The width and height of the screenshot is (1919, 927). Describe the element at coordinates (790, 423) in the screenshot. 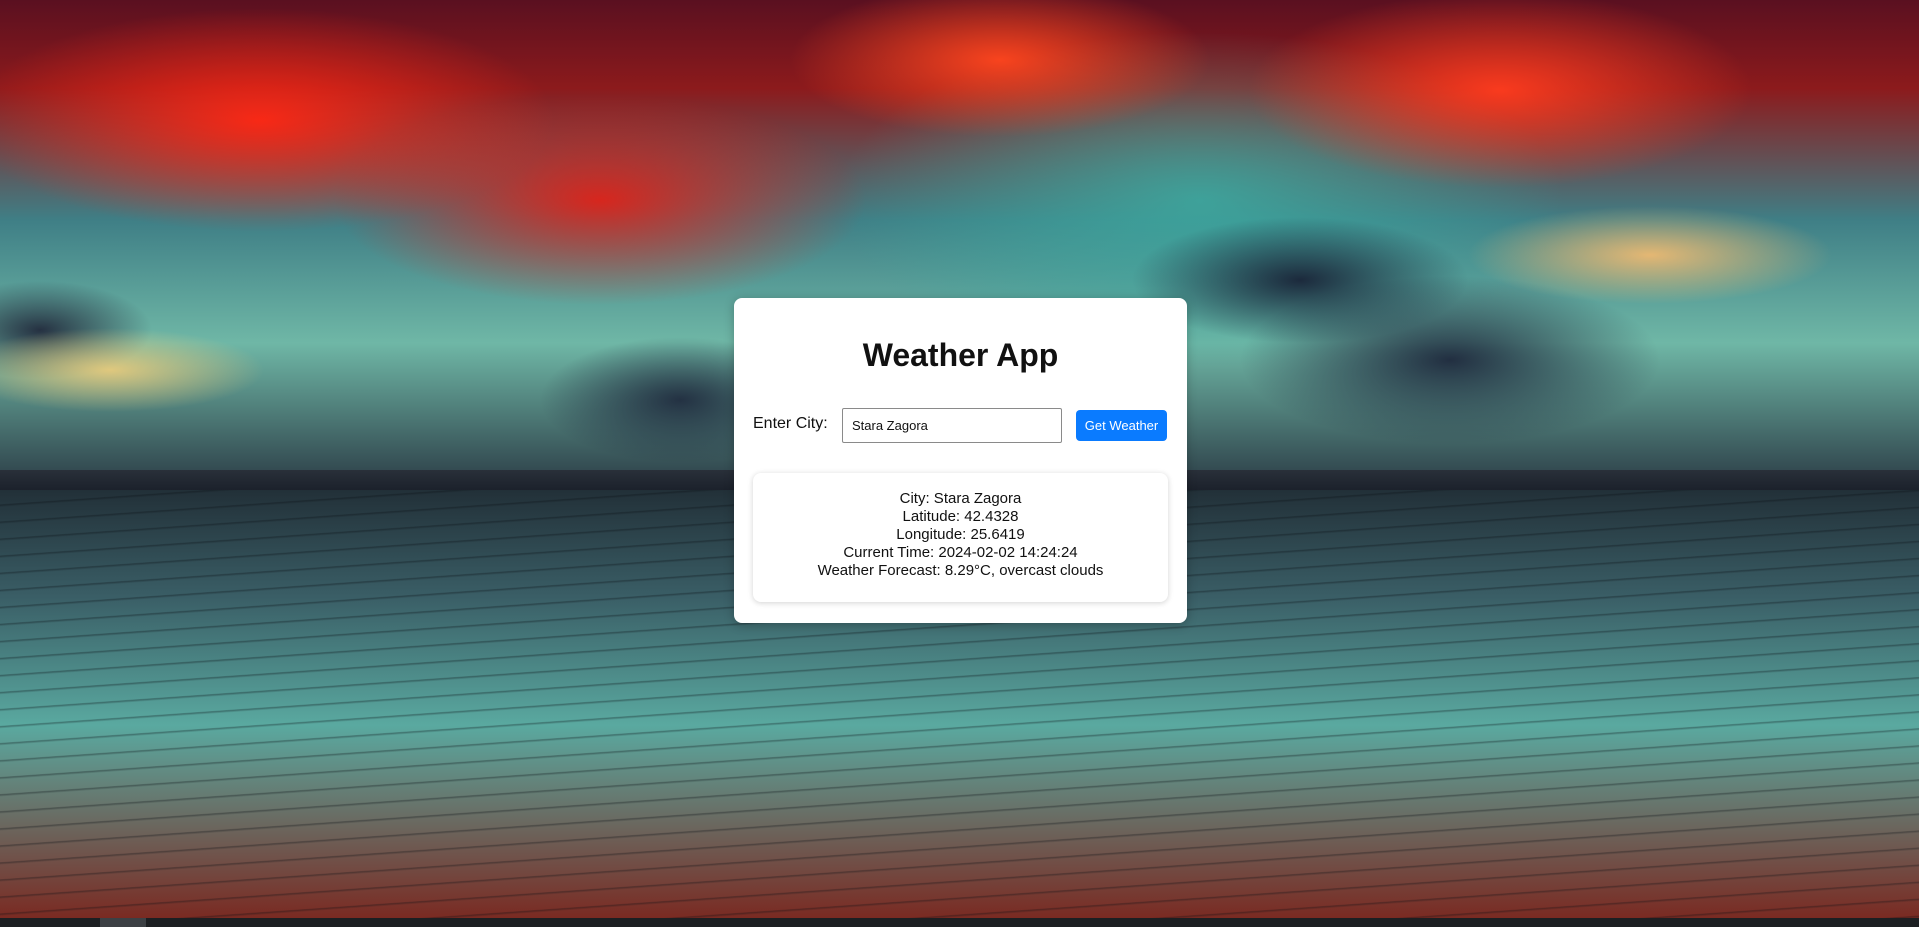

I see `city-label: Enter City:` at that location.